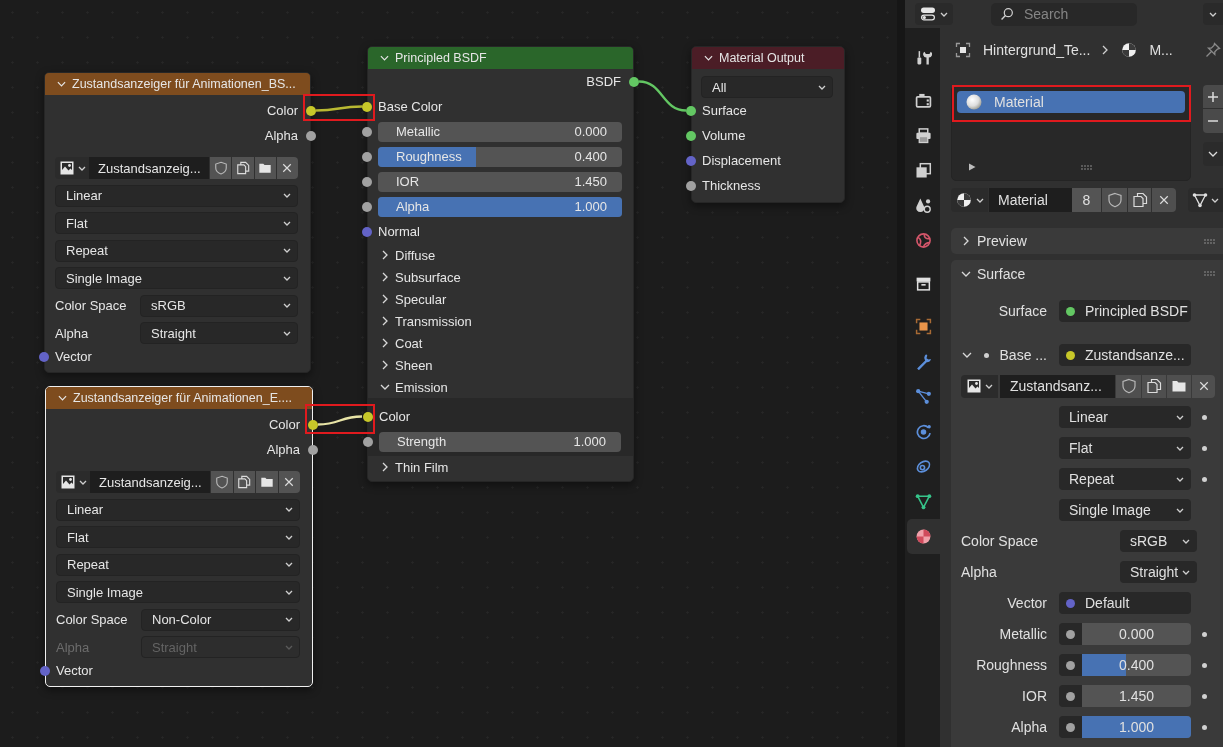  Describe the element at coordinates (500, 387) in the screenshot. I see `panel-header: Emission` at that location.